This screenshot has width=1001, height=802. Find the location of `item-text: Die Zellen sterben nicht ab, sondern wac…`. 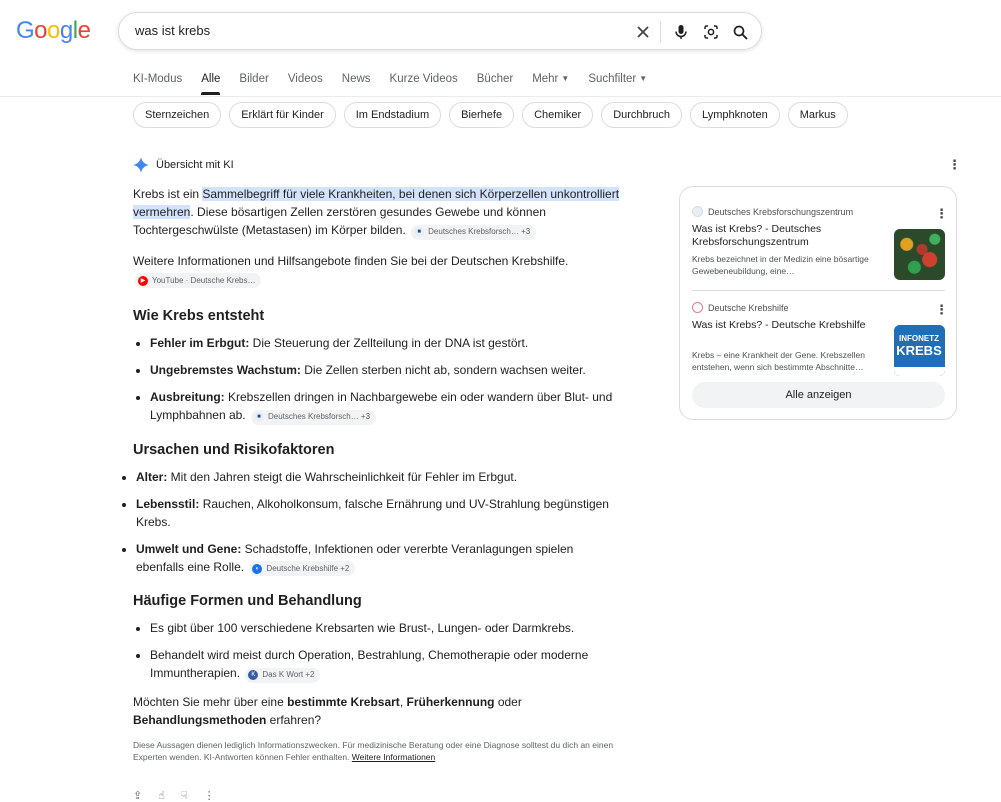

item-text: Die Zellen sterben nicht ab, sondern wac… is located at coordinates (443, 370).